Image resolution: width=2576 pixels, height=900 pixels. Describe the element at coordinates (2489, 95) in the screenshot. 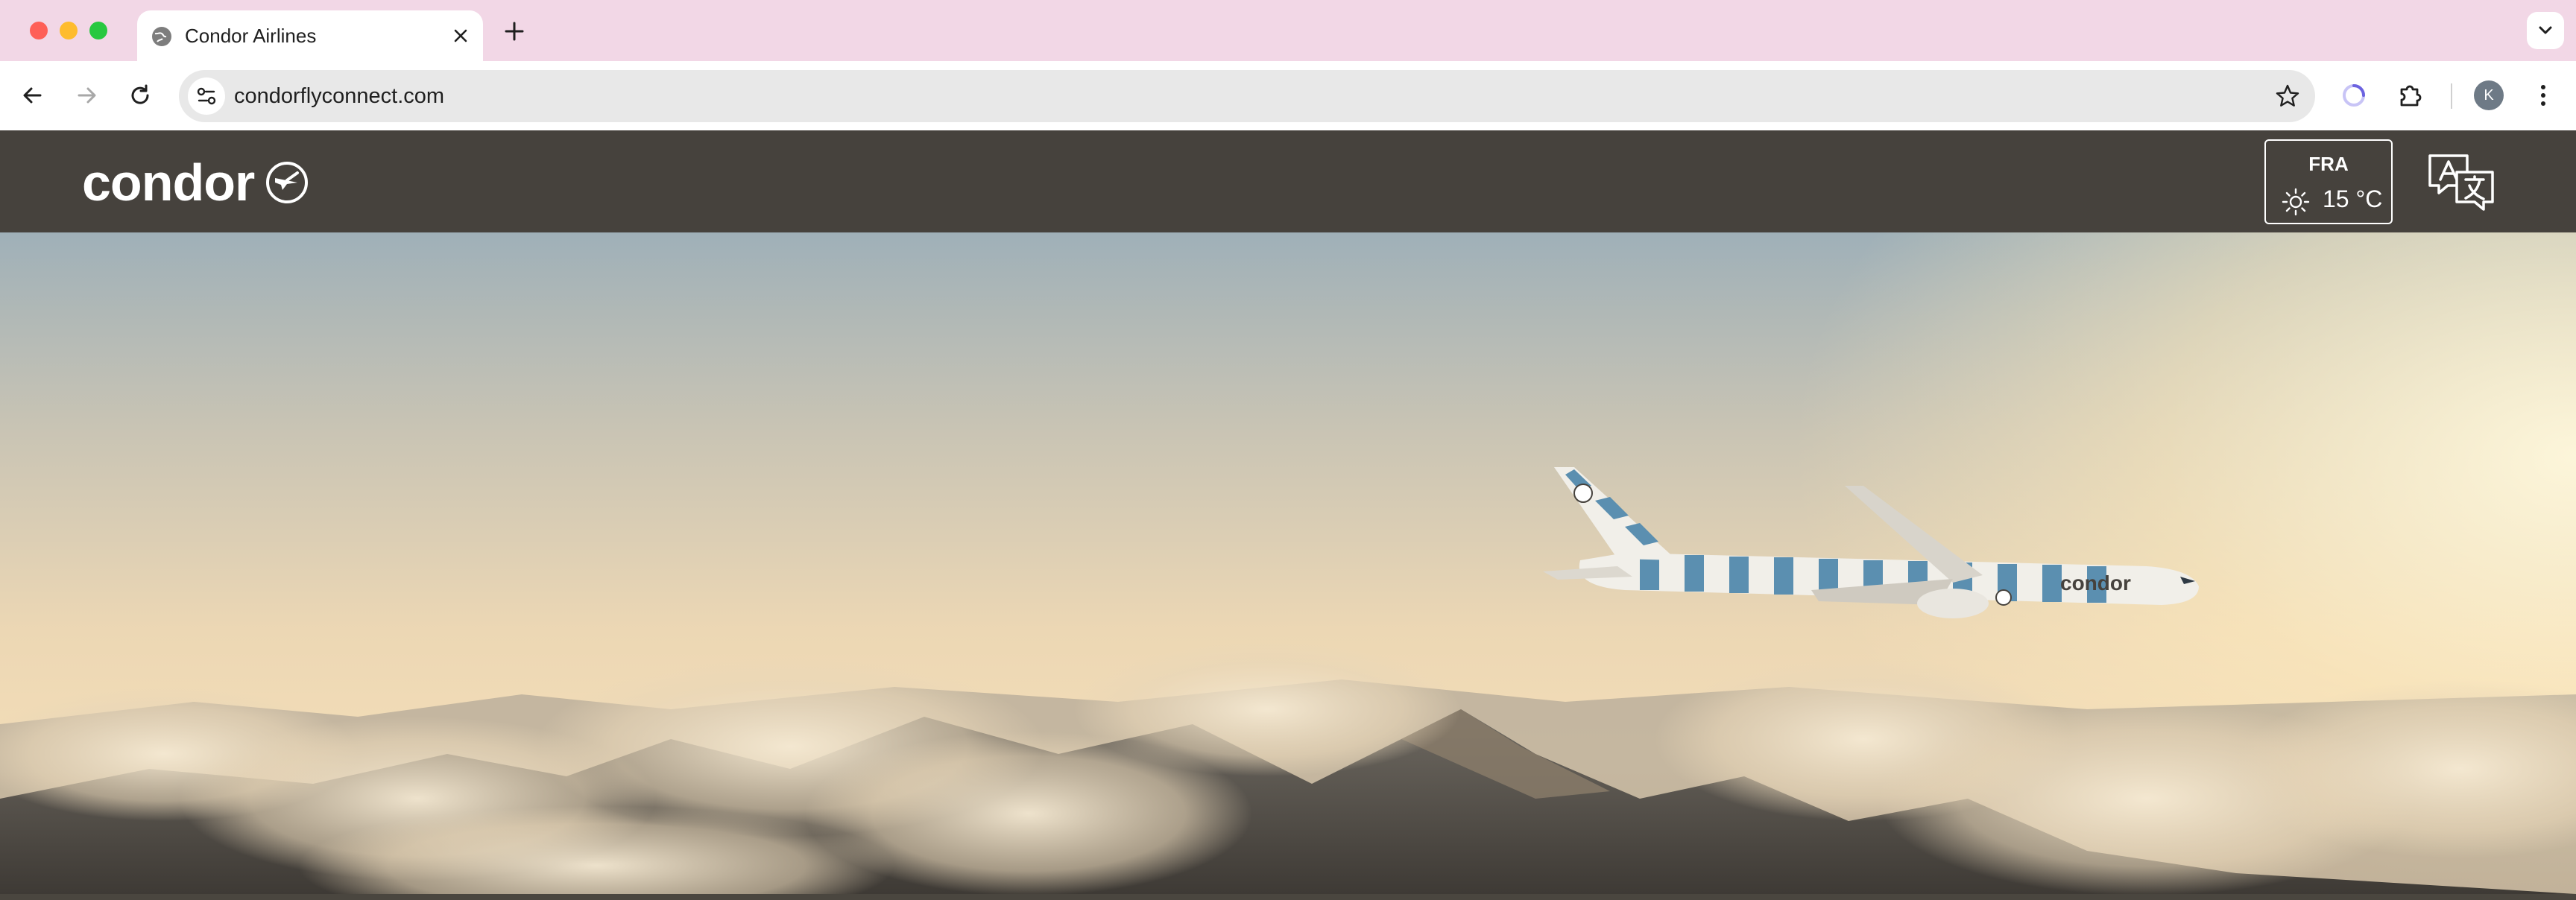

I see `profile-avatar: K` at that location.